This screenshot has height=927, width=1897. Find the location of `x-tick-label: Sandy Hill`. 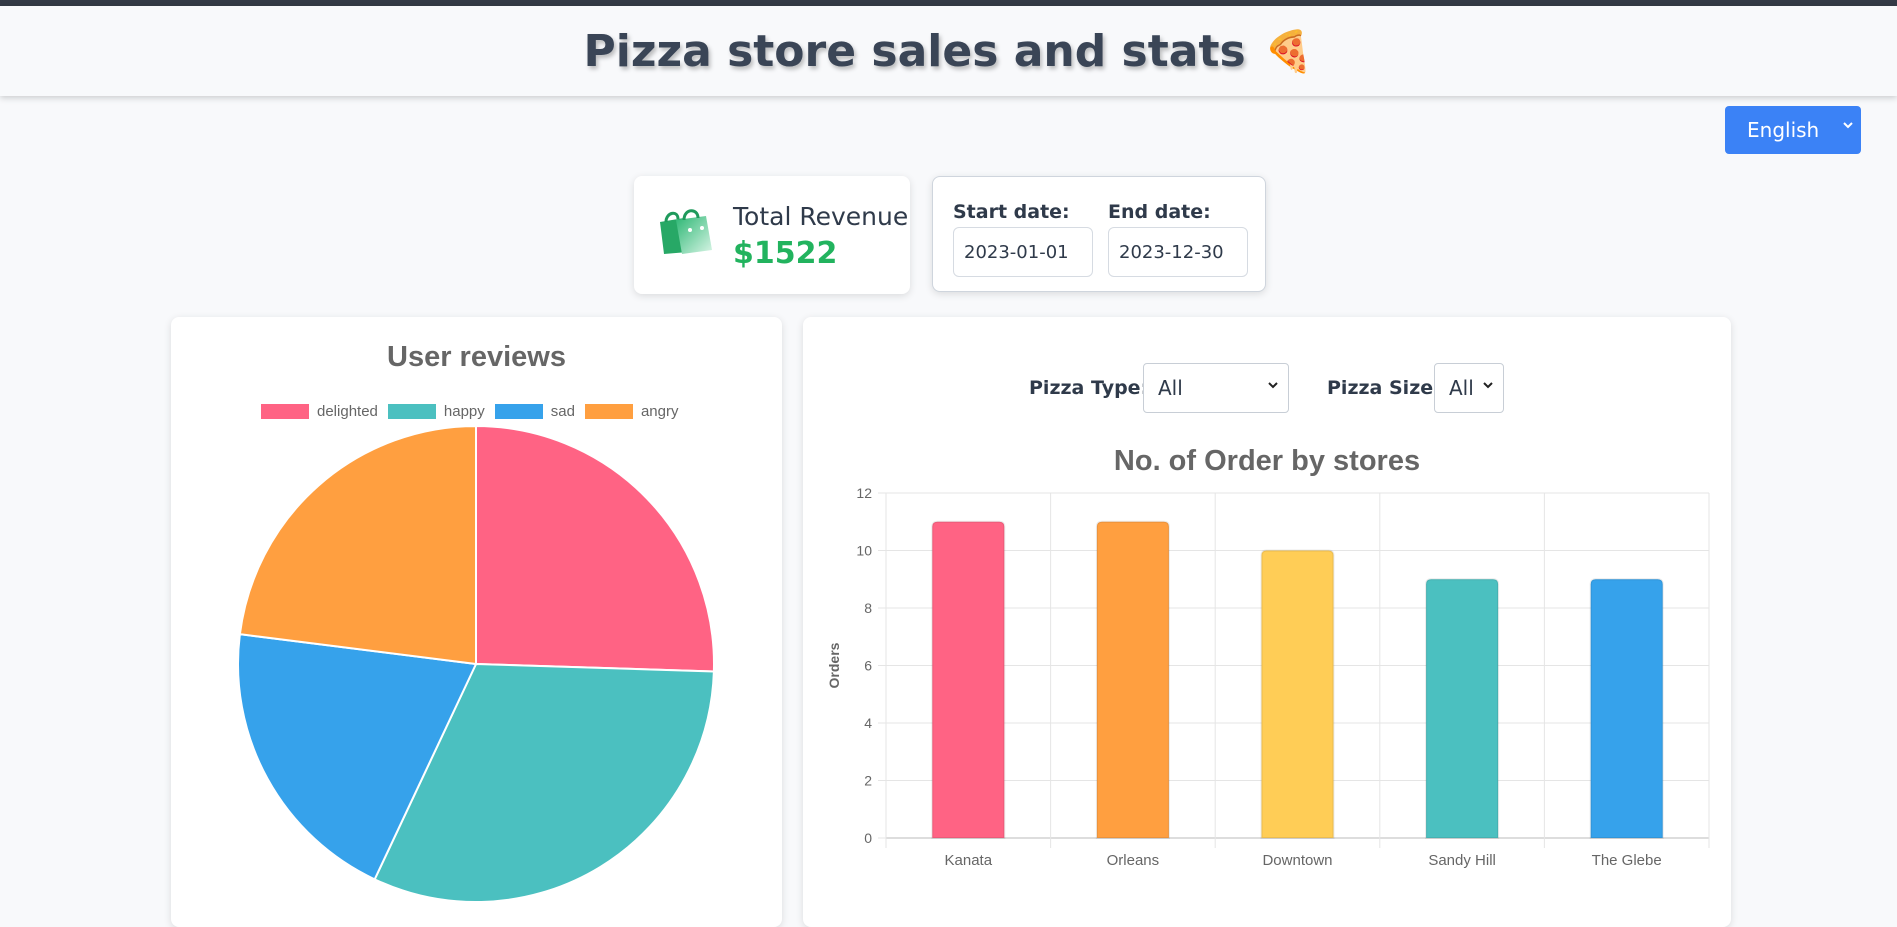

x-tick-label: Sandy Hill is located at coordinates (1462, 860).